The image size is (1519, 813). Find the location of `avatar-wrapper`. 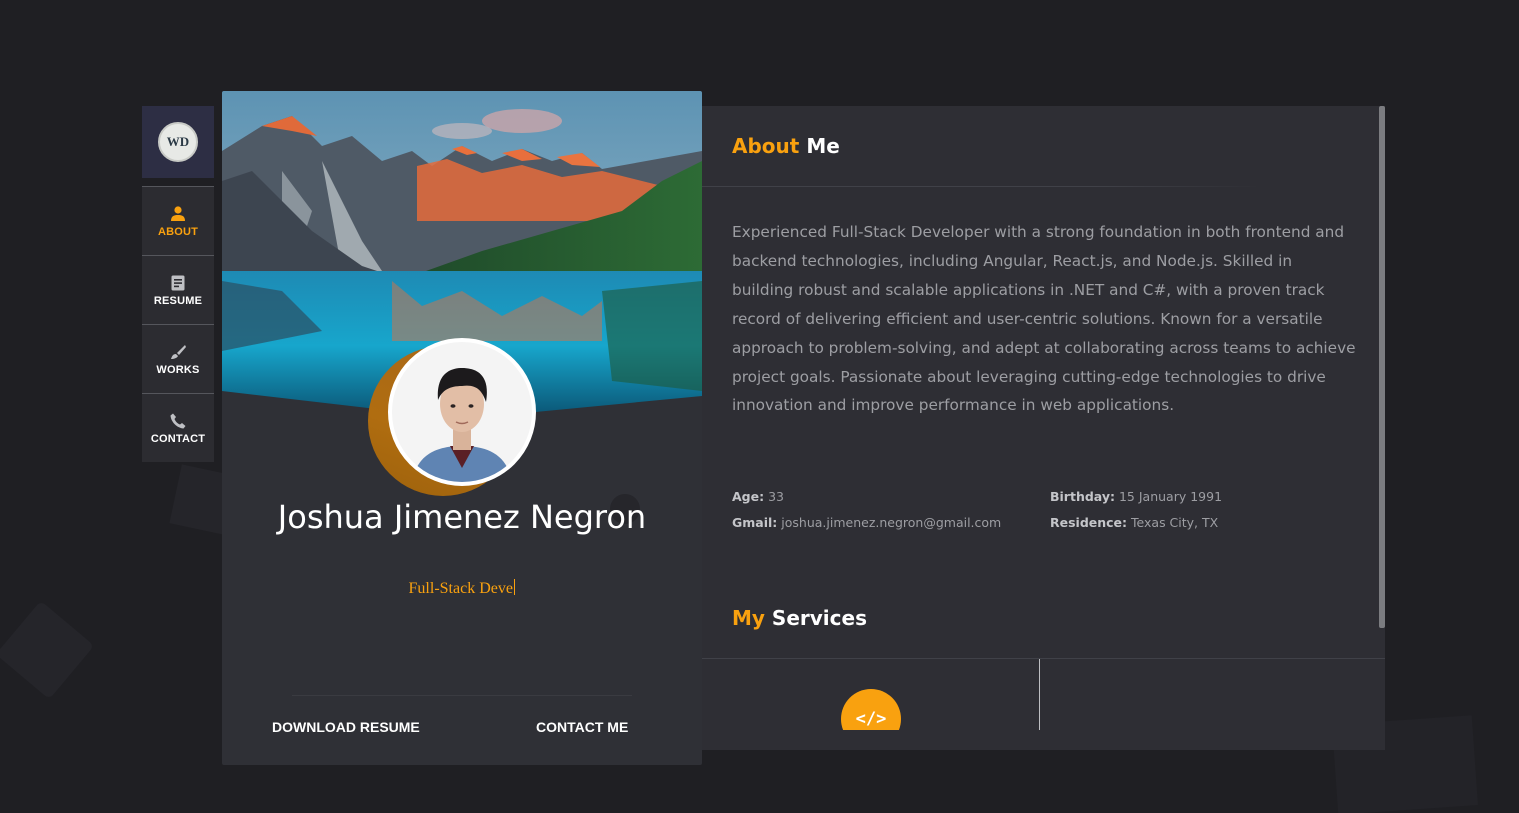

avatar-wrapper is located at coordinates (452, 417).